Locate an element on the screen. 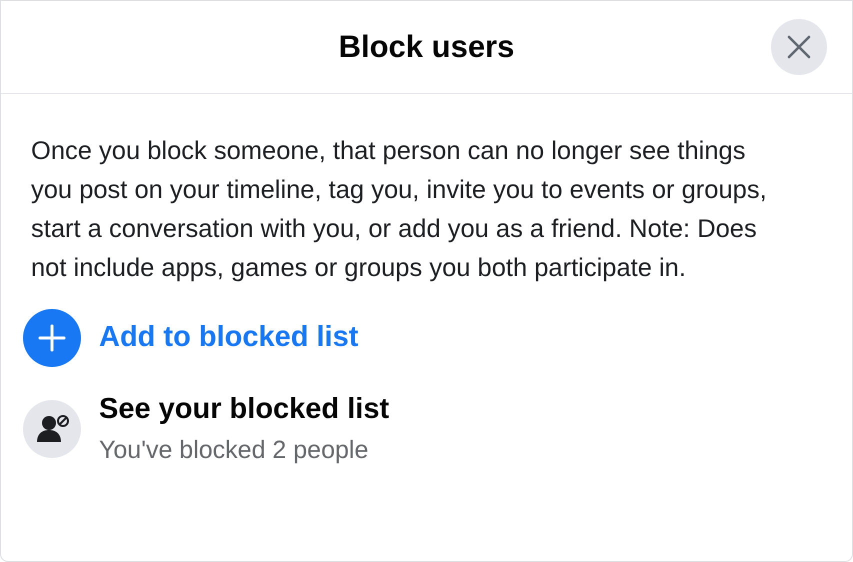 This screenshot has height=562, width=853. add-blocked-item: Add to blocked list is located at coordinates (422, 338).